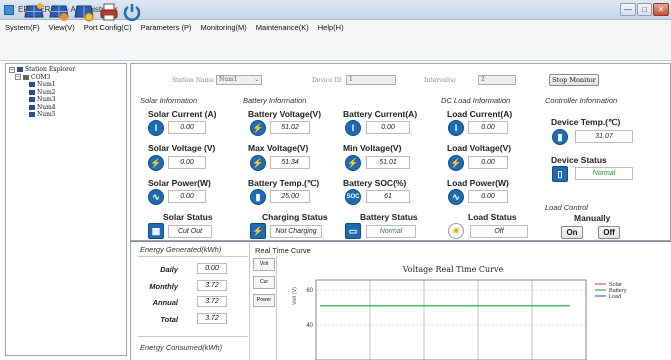 The image size is (671, 360). I want to click on tree-node-num5: Num5, so click(66, 115).